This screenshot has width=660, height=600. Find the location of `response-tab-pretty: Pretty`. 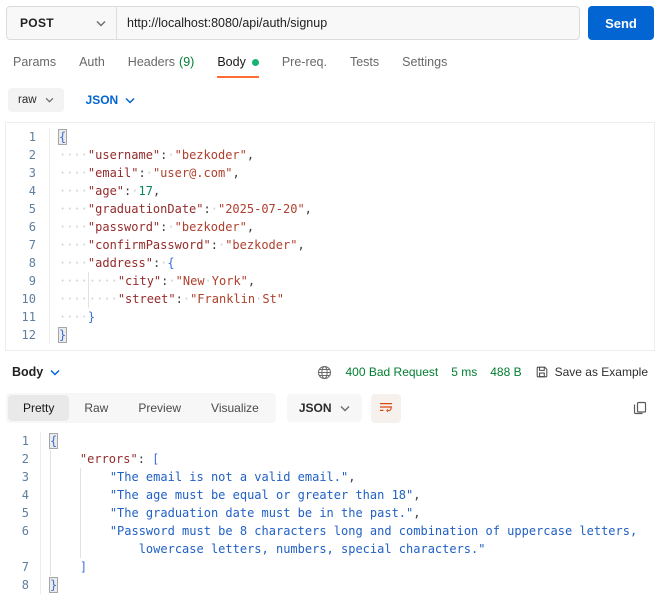

response-tab-pretty: Pretty is located at coordinates (39, 408).